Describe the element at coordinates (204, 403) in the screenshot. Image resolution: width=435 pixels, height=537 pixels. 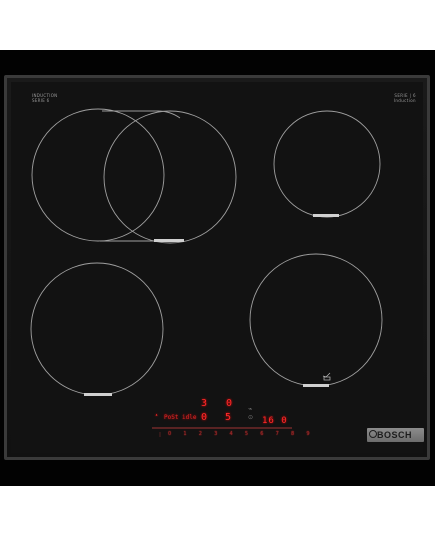
I see `rear-left-level-display: 3` at that location.